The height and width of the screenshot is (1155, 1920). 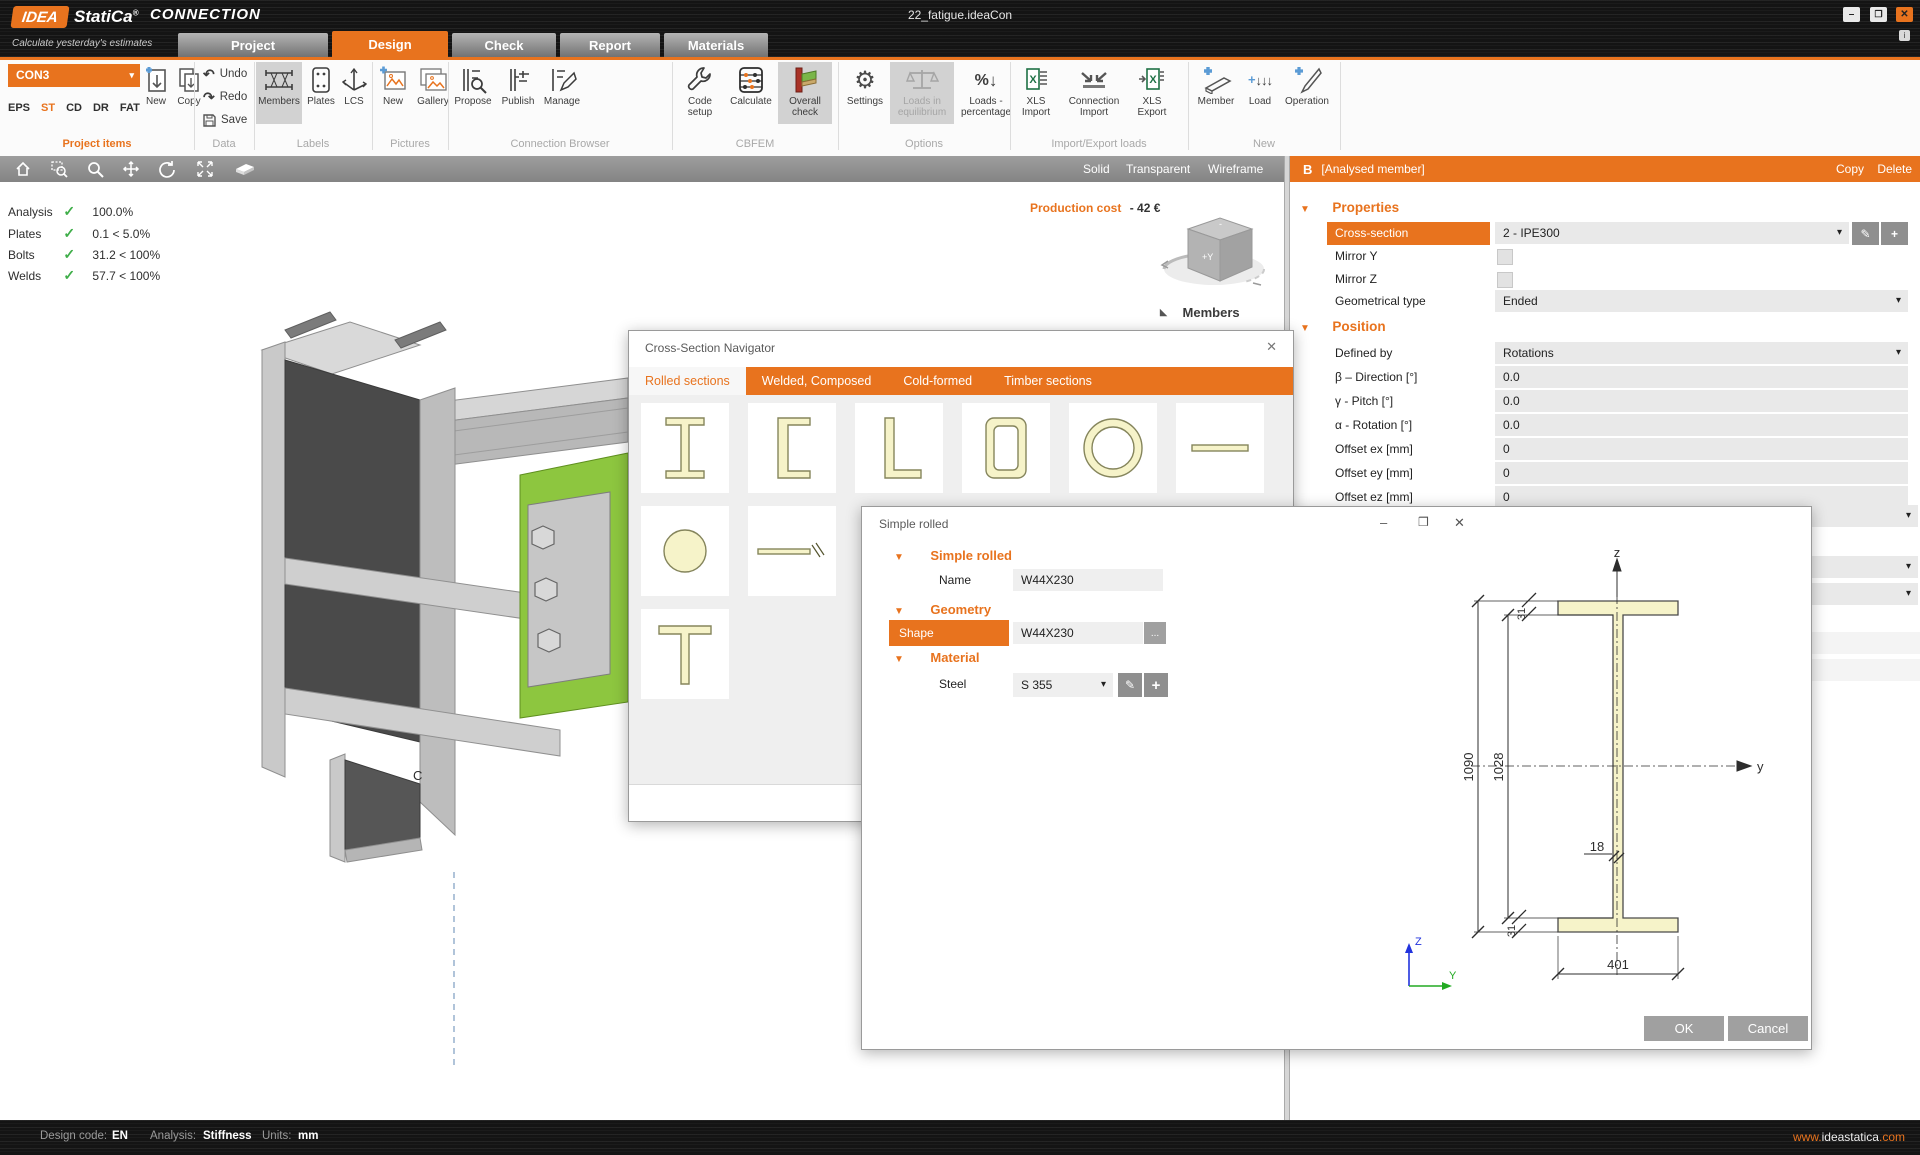 I want to click on name-input: W44X230, so click(x=1088, y=580).